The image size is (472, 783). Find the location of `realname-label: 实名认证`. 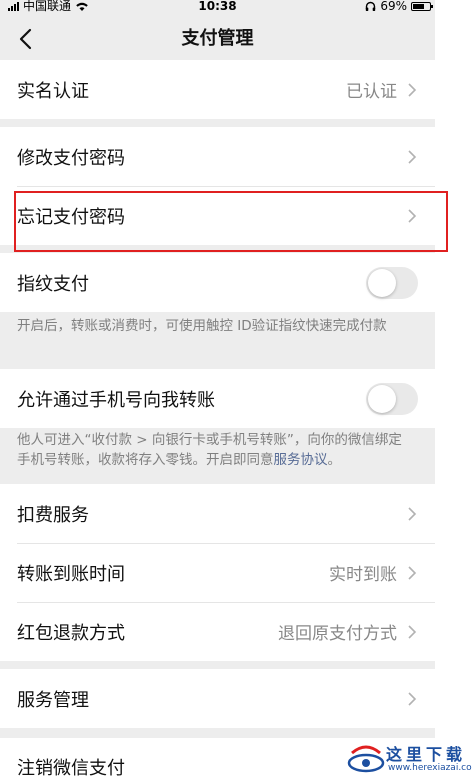

realname-label: 实名认证 is located at coordinates (53, 91).